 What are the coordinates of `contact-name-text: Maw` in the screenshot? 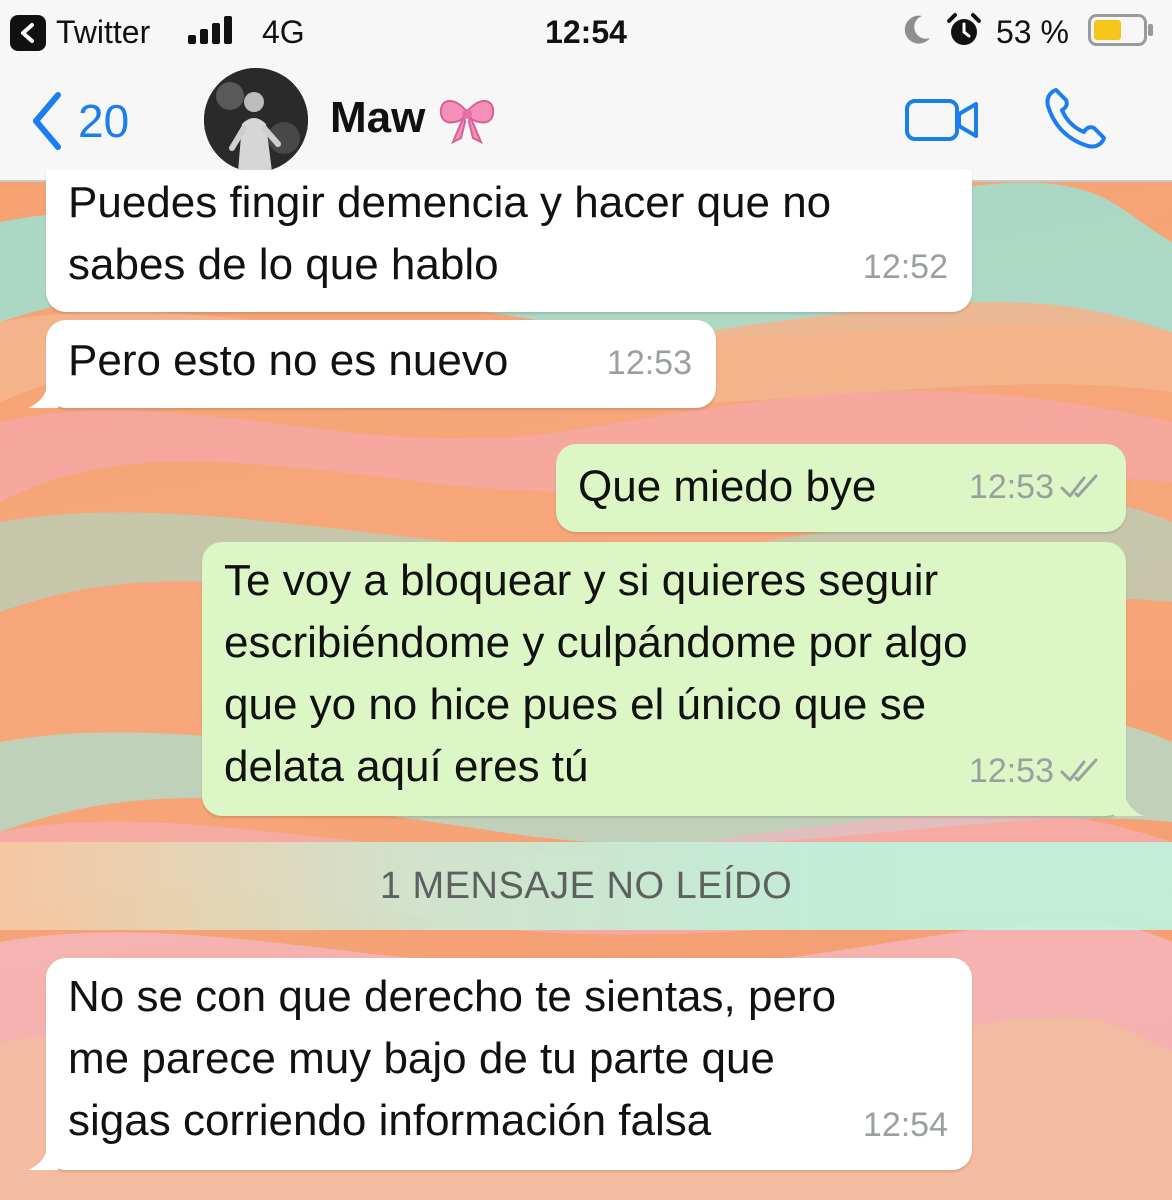 It's located at (378, 117).